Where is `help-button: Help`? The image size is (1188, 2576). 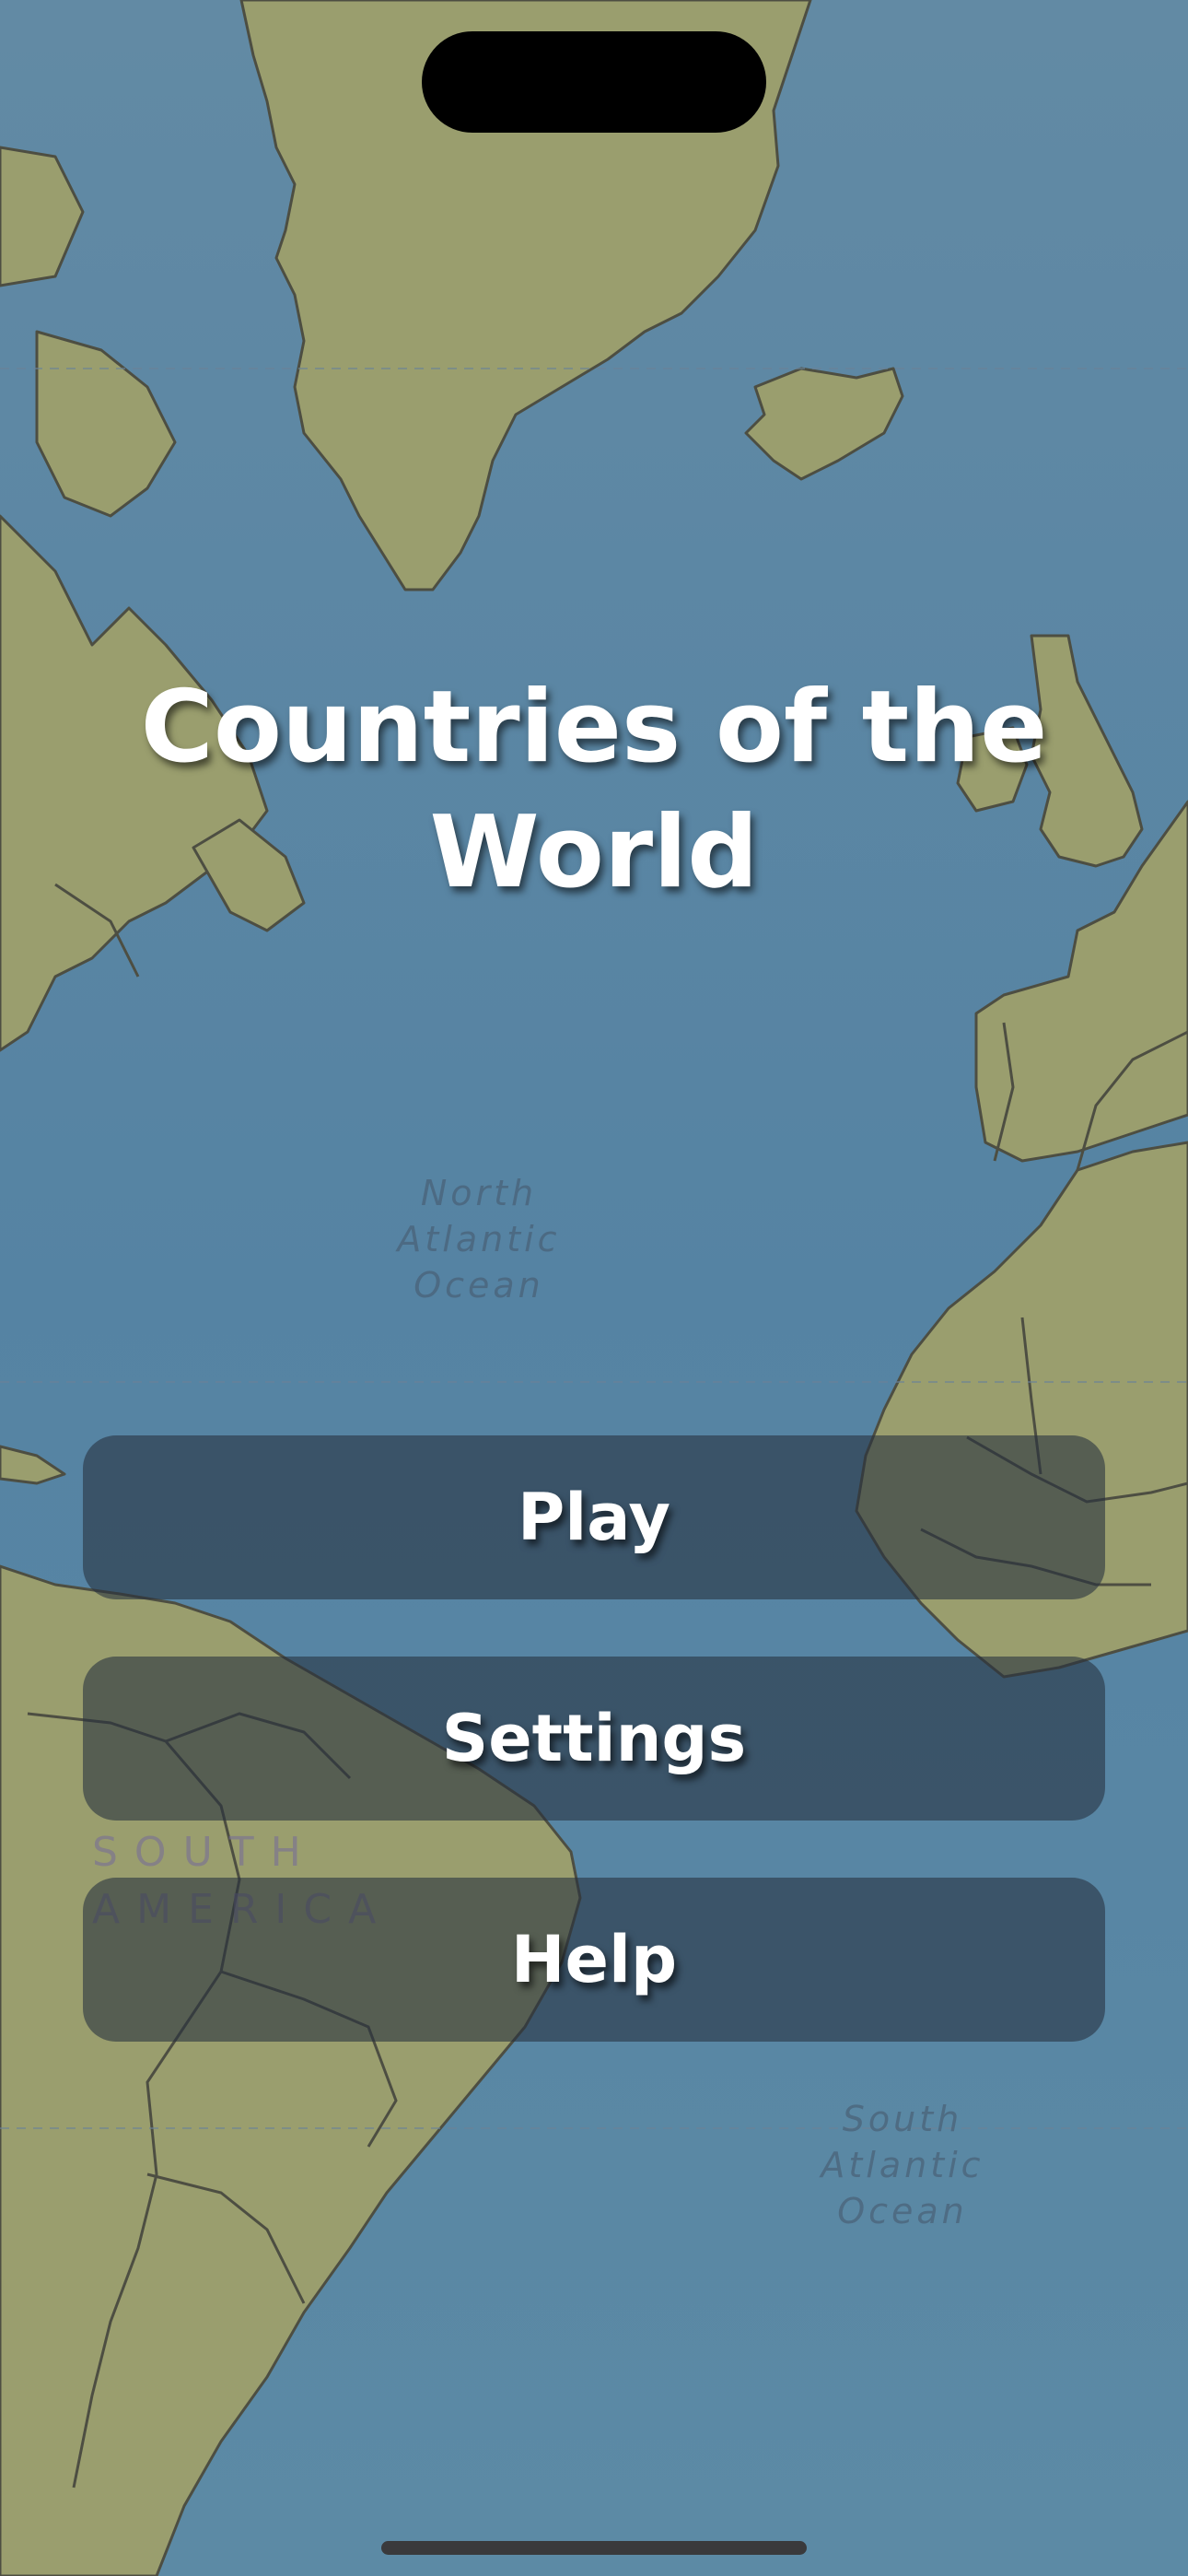
help-button: Help is located at coordinates (594, 1960).